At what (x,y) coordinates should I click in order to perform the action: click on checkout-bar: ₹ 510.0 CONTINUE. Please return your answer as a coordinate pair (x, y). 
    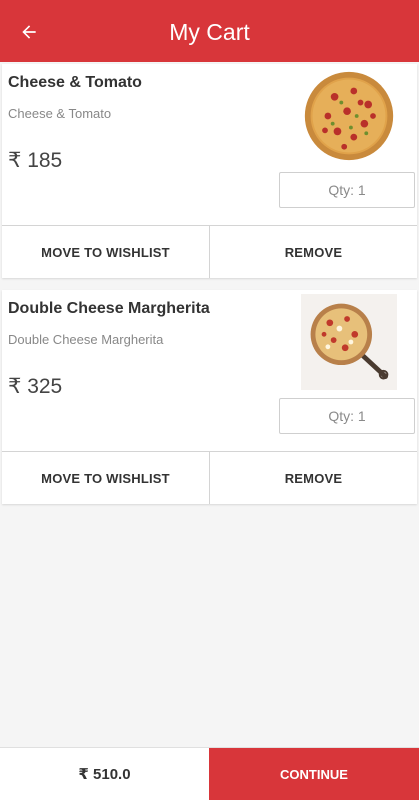
    Looking at the image, I should click on (209, 773).